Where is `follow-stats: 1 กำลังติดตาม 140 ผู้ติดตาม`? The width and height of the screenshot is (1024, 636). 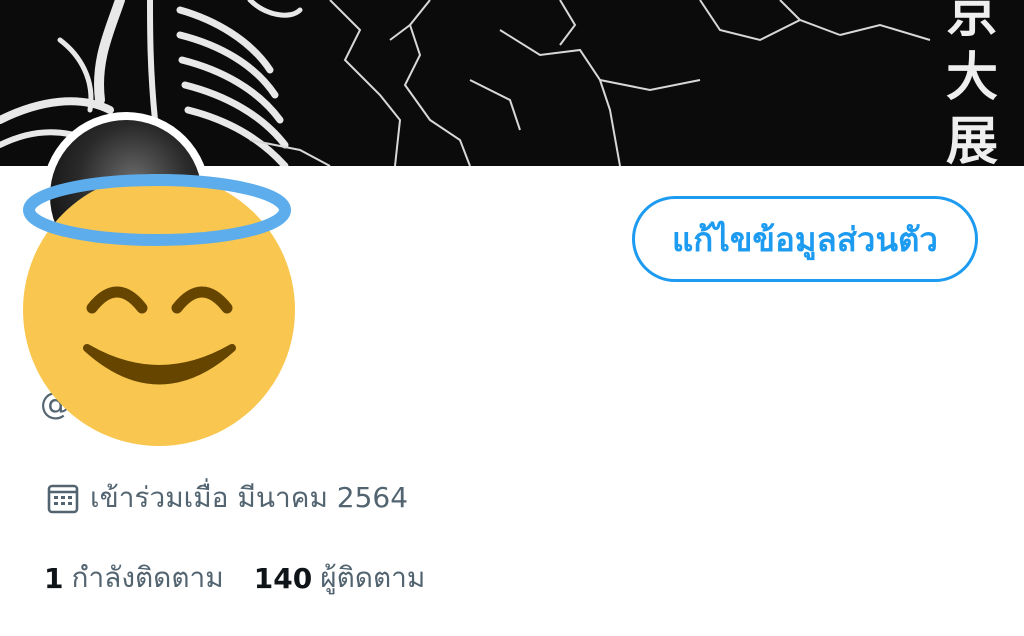
follow-stats: 1 กำลังติดตาม 140 ผู้ติดตาม is located at coordinates (249, 578).